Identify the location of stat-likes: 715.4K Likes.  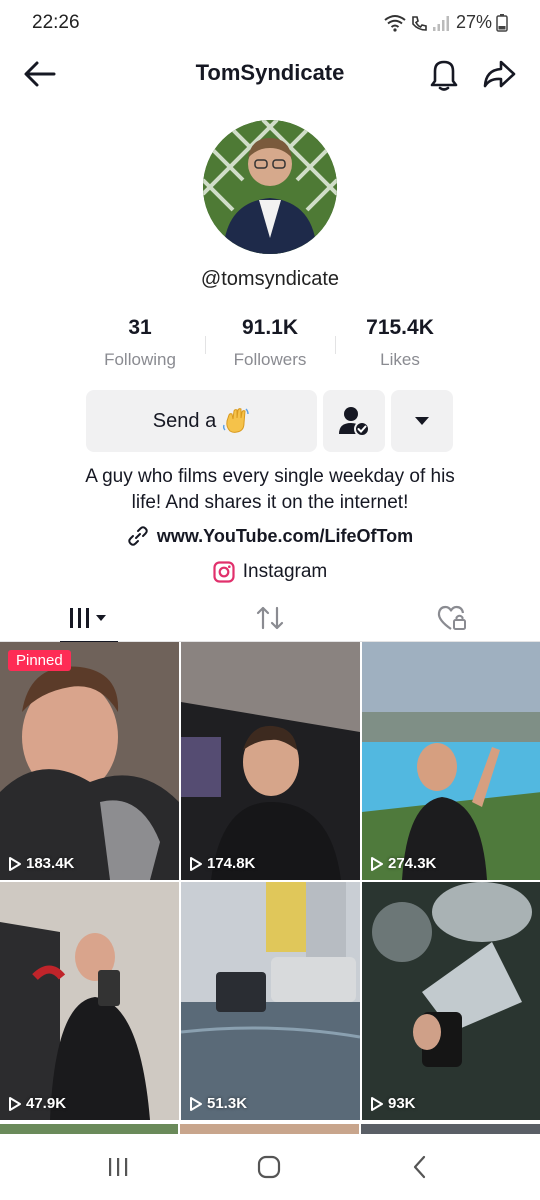
(400, 346).